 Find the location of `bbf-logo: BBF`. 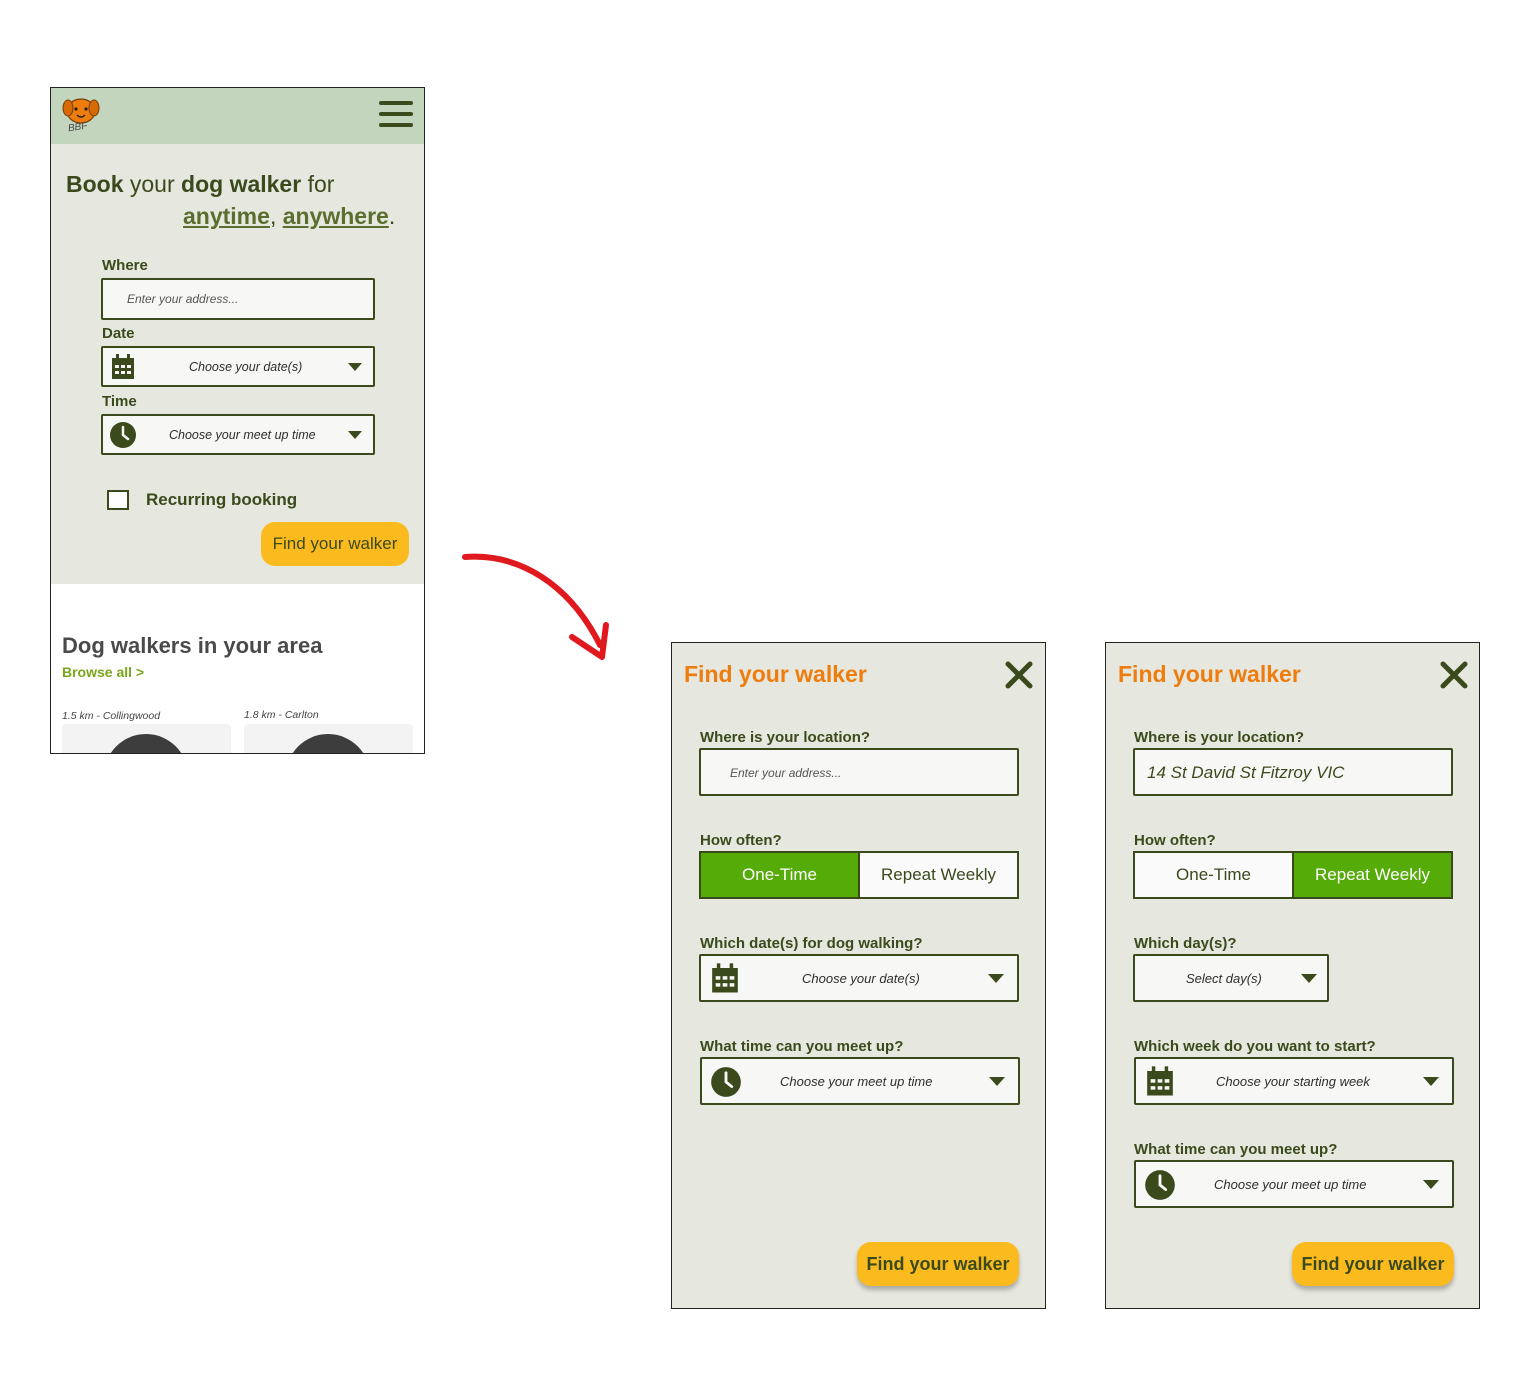

bbf-logo: BBF is located at coordinates (81, 116).